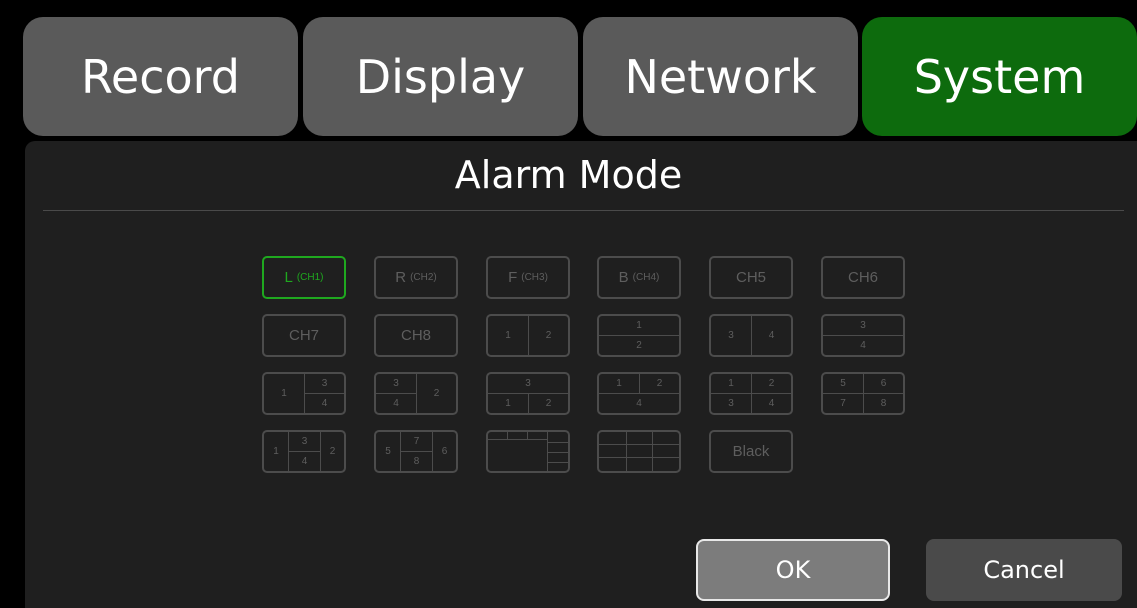  I want to click on option-sublabel: (CH3), so click(534, 277).